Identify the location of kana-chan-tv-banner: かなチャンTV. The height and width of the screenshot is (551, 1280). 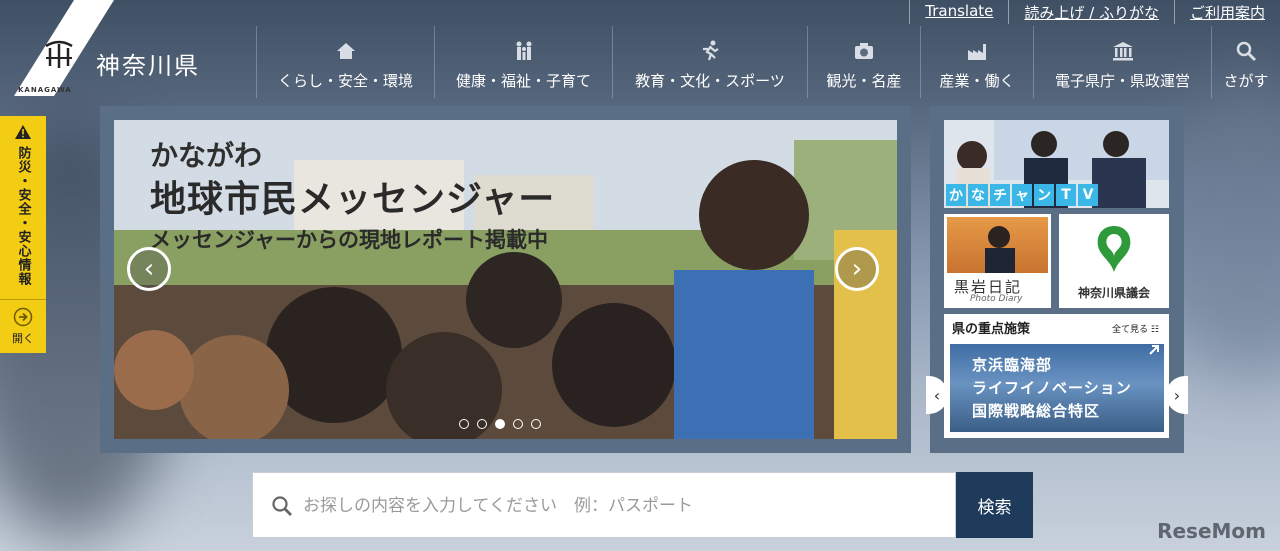
(1056, 164).